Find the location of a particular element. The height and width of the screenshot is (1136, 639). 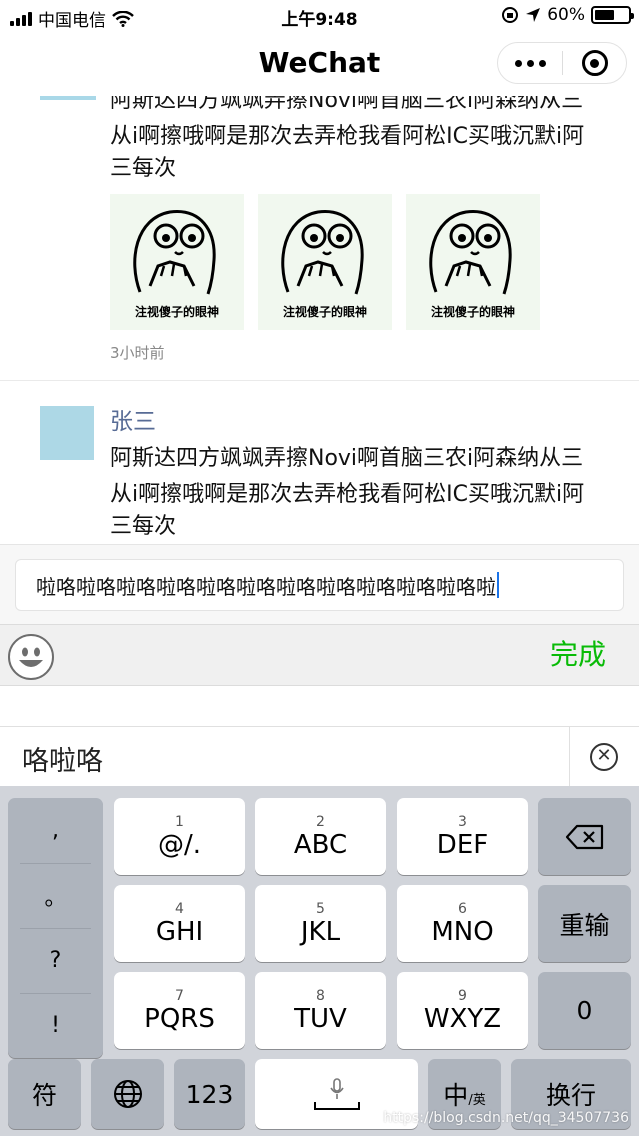

mini-program-capsule is located at coordinates (562, 63).